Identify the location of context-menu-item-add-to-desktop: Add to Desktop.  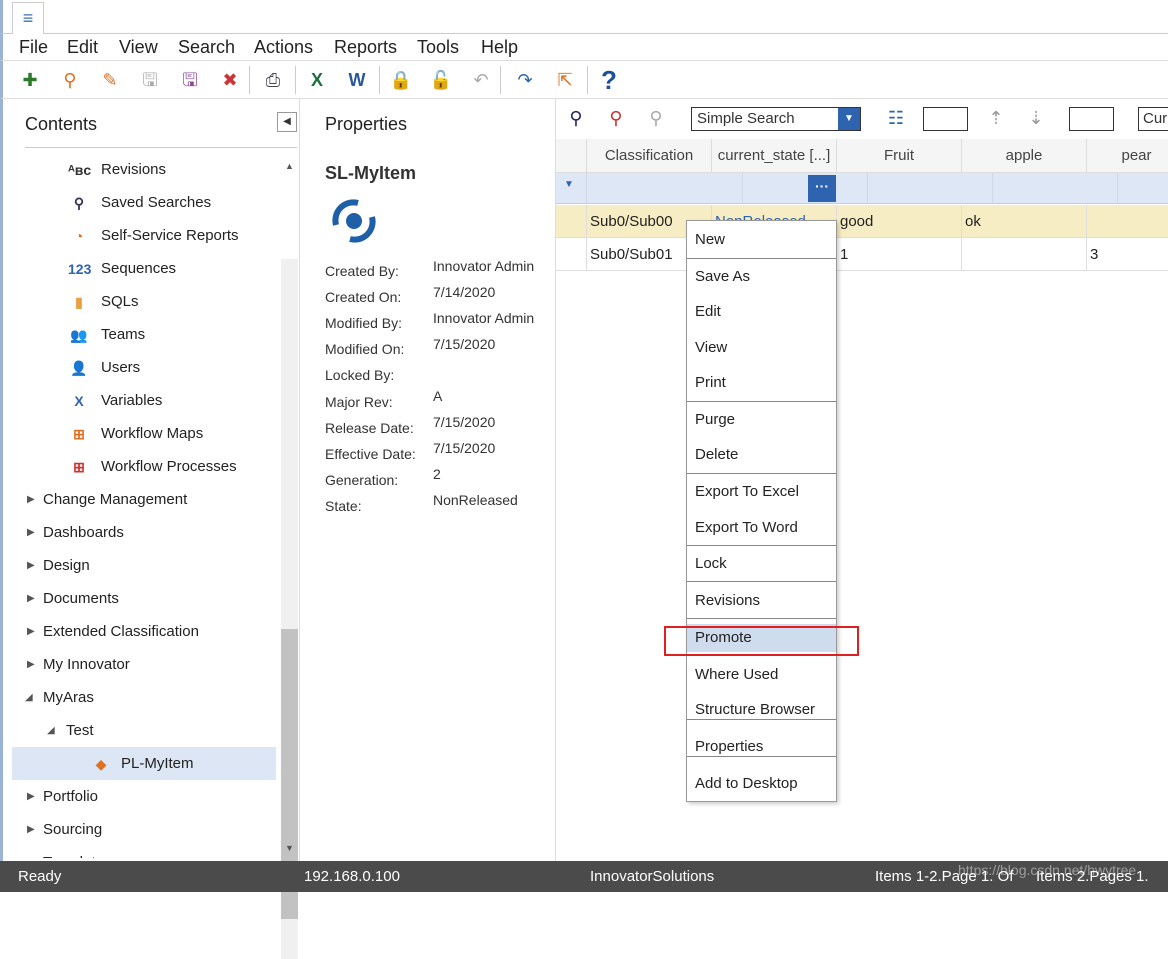
(761, 783).